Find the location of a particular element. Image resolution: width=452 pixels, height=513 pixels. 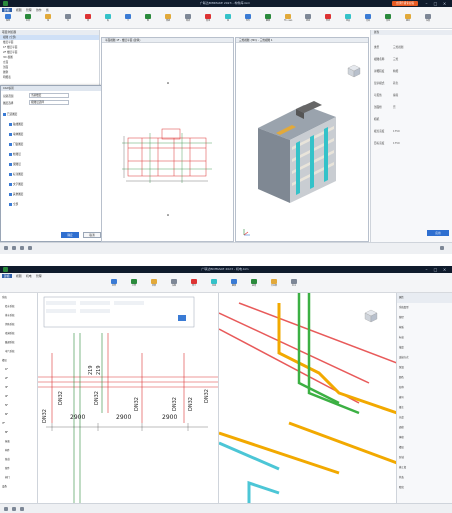

apply-button: 应用 is located at coordinates (438, 233).